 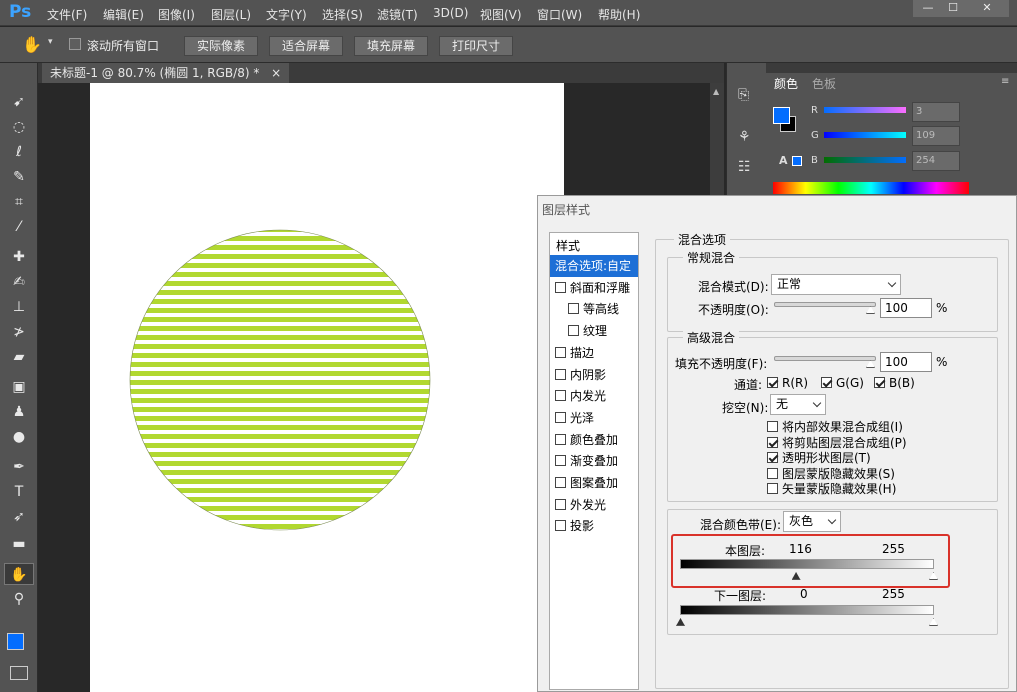 What do you see at coordinates (286, 14) in the screenshot?
I see `menu-type: 文字(Y)` at bounding box center [286, 14].